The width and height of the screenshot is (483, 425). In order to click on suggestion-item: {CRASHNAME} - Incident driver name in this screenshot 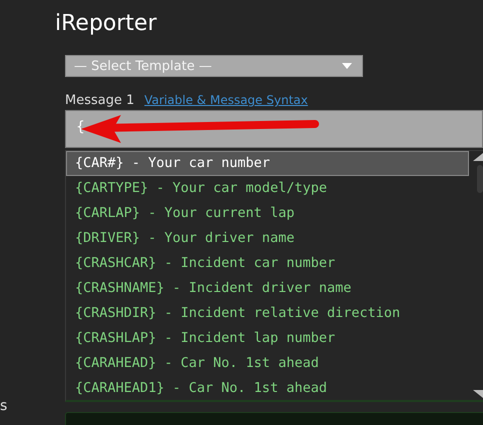, I will do `click(267, 288)`.